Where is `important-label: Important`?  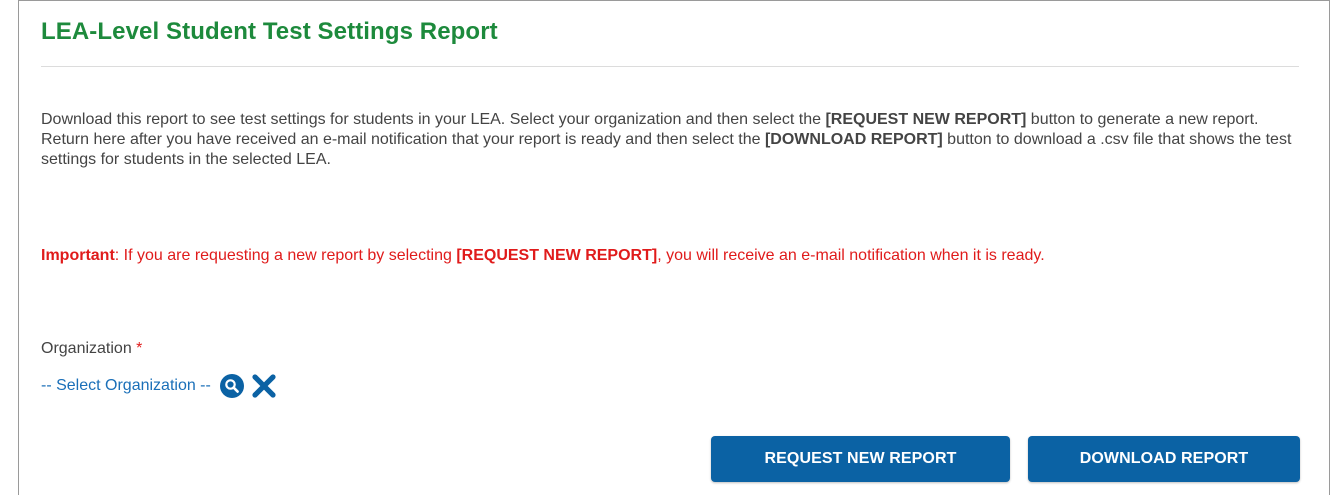
important-label: Important is located at coordinates (78, 255).